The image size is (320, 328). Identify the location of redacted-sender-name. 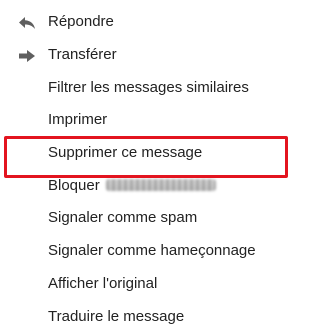
(160, 185).